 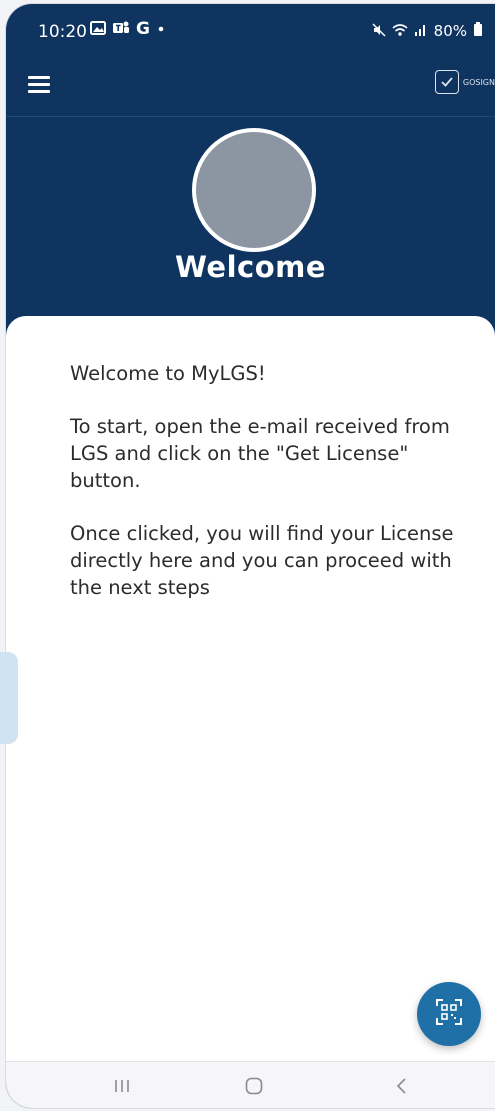 What do you see at coordinates (402, 1086) in the screenshot?
I see `back-icon` at bounding box center [402, 1086].